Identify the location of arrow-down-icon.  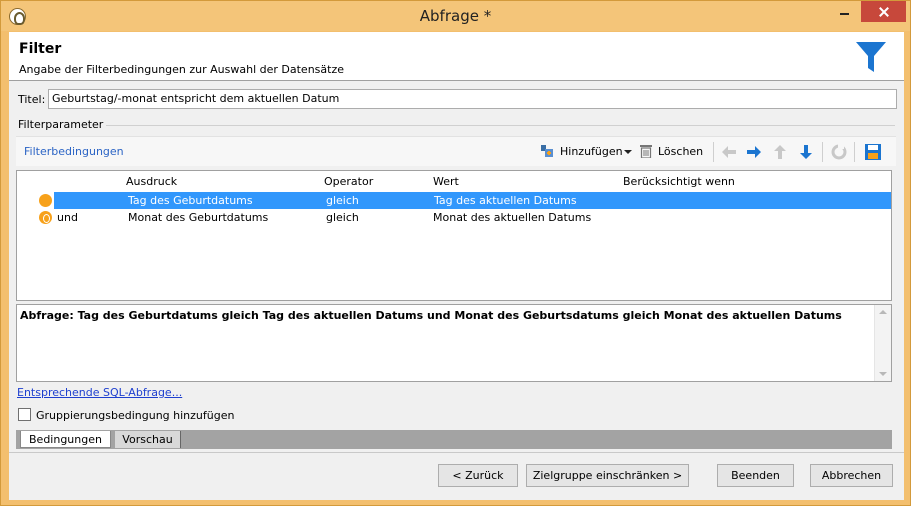
(806, 152).